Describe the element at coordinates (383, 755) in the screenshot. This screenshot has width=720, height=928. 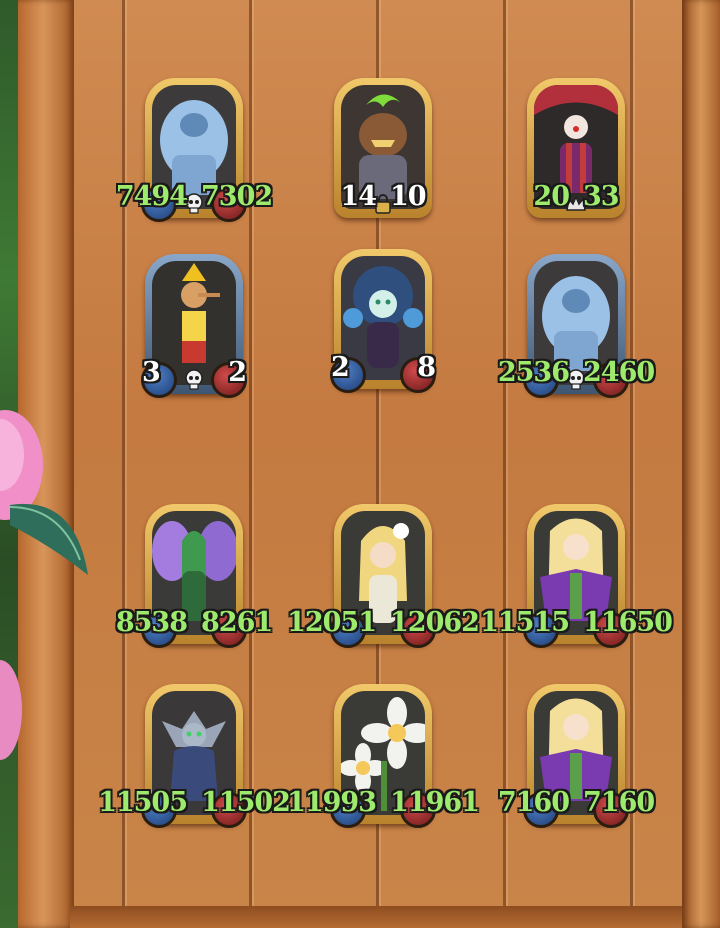
I see `unit-card: 11993 11961` at that location.